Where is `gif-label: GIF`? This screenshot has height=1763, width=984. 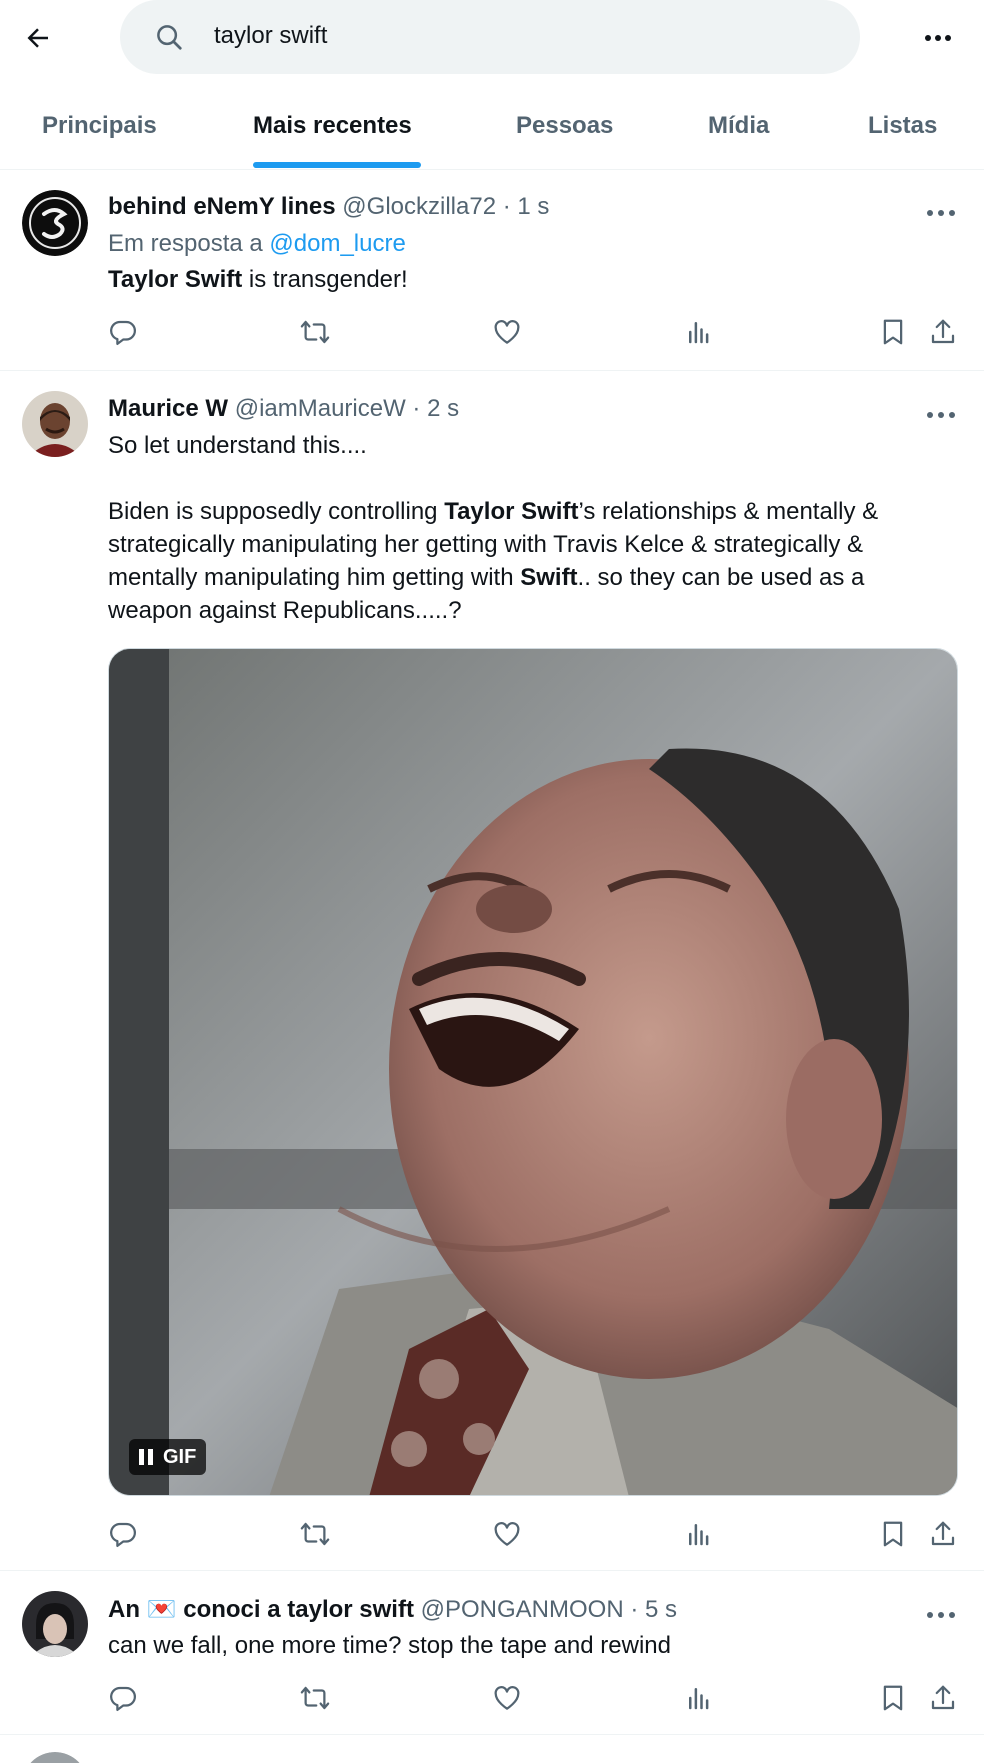
gif-label: GIF is located at coordinates (180, 1456).